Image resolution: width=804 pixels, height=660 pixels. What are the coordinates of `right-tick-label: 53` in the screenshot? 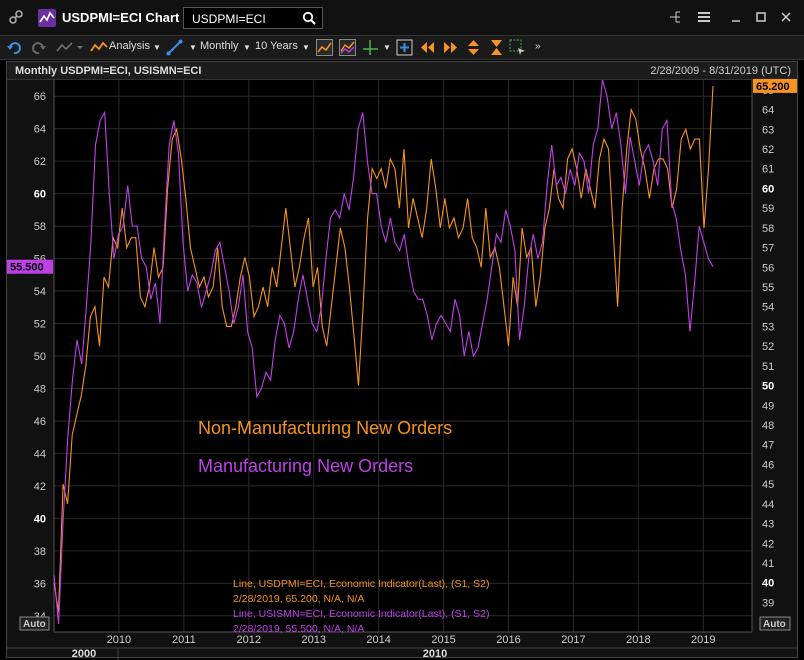 It's located at (768, 327).